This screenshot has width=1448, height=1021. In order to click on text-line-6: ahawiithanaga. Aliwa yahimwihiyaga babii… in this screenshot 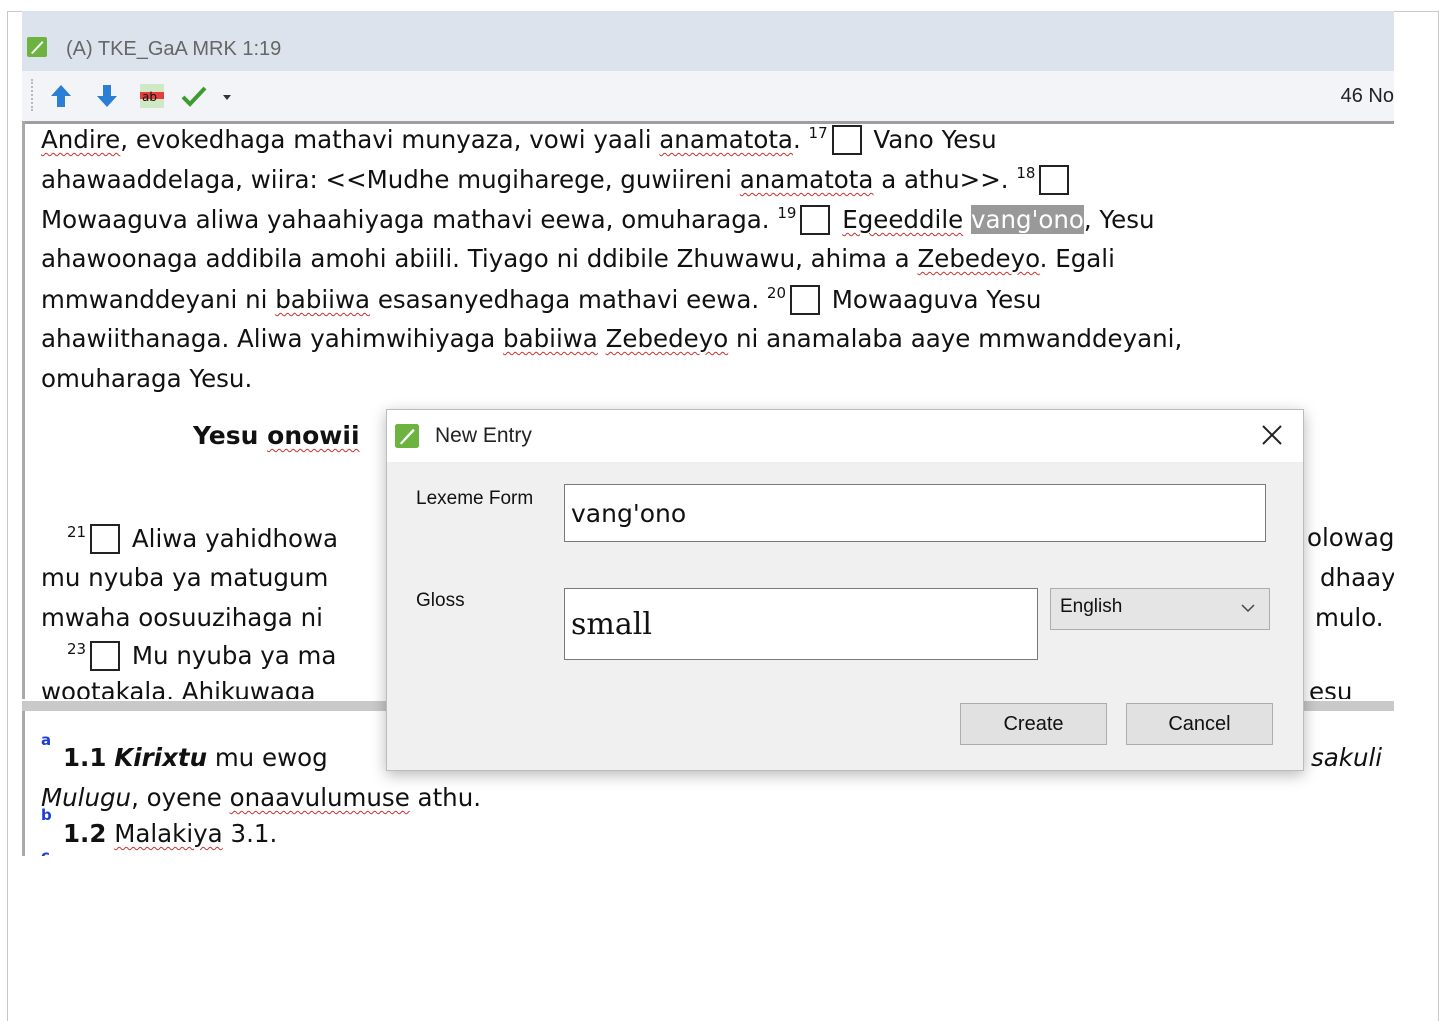, I will do `click(611, 338)`.